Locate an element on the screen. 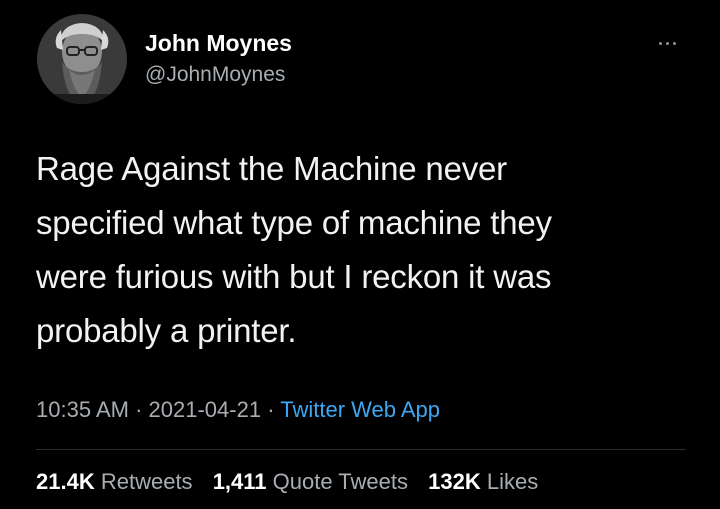 This screenshot has height=509, width=720. quote-tweets-label: Quote Tweets is located at coordinates (340, 481).